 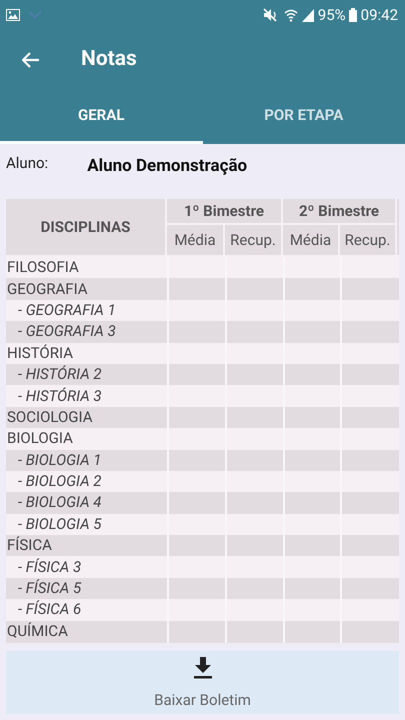 I want to click on table-cell-text: GEOGRAFIA, so click(x=47, y=289).